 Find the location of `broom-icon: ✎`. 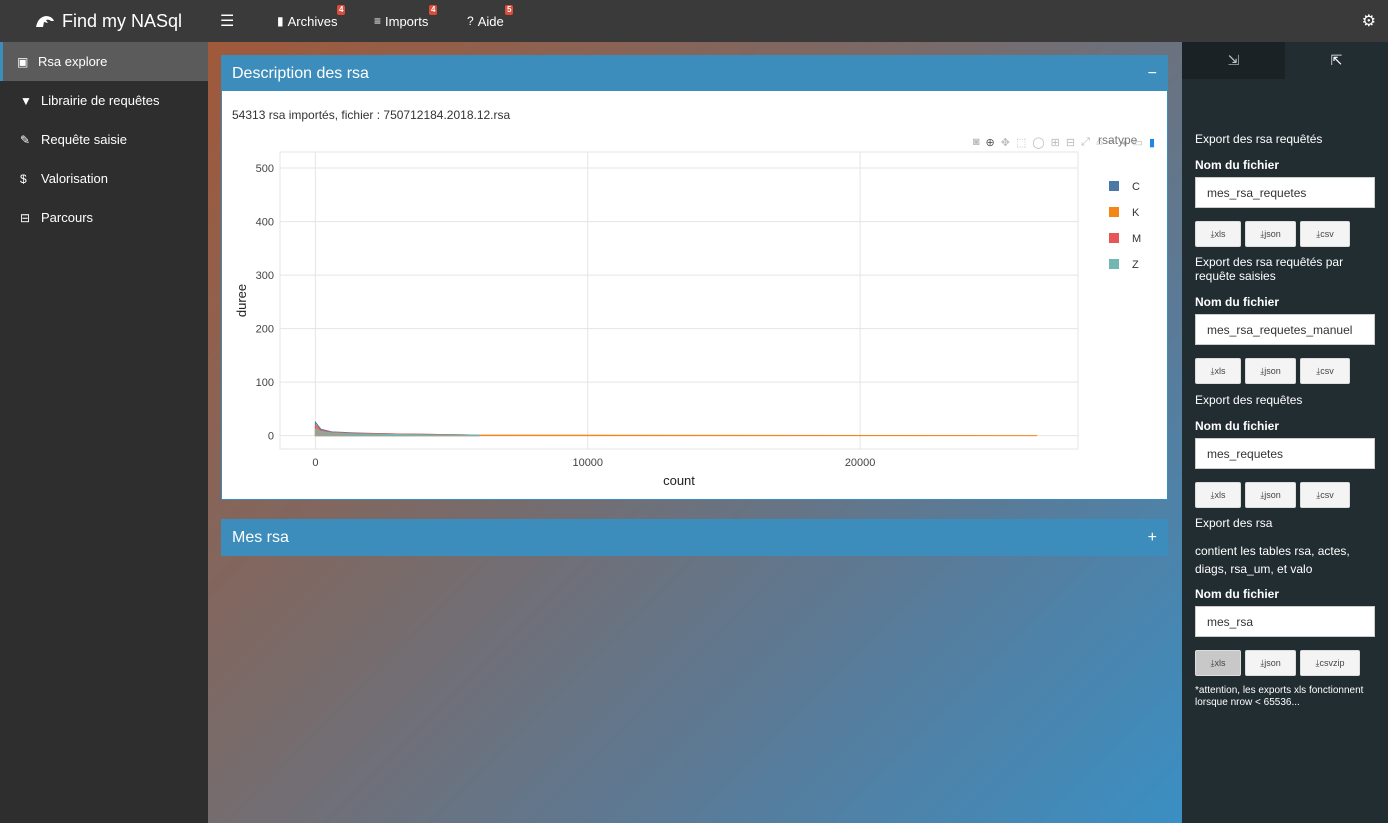

broom-icon: ✎ is located at coordinates (25, 139).